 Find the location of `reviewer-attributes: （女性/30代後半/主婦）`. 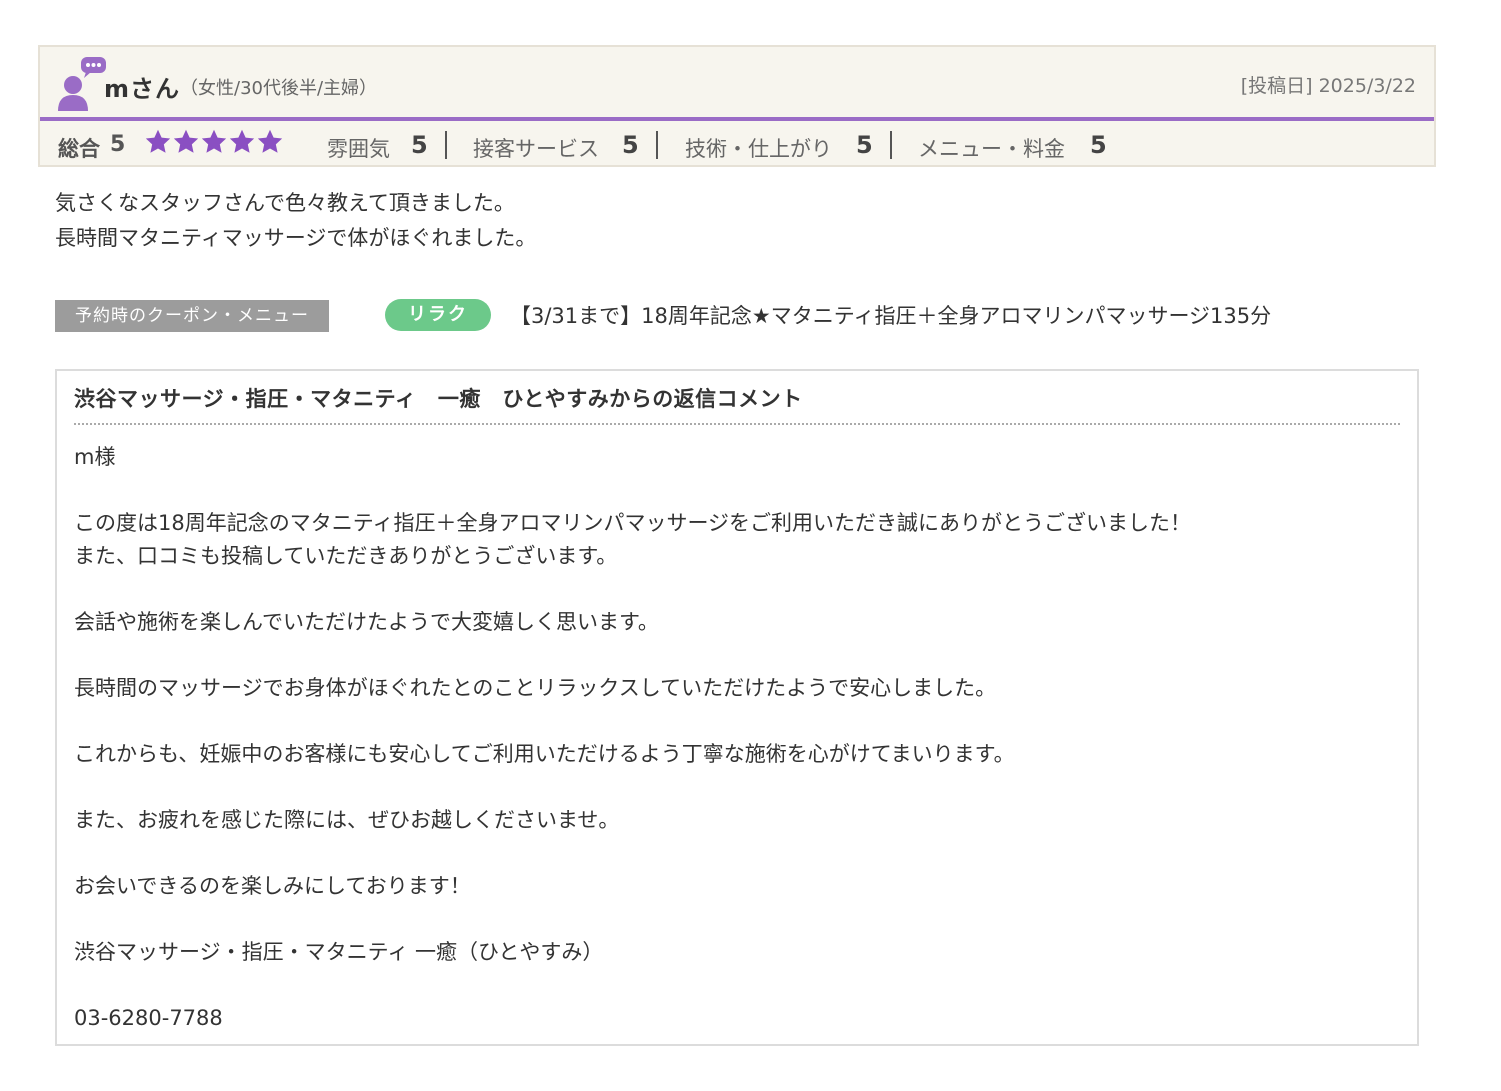

reviewer-attributes: （女性/30代後半/主婦） is located at coordinates (279, 88).